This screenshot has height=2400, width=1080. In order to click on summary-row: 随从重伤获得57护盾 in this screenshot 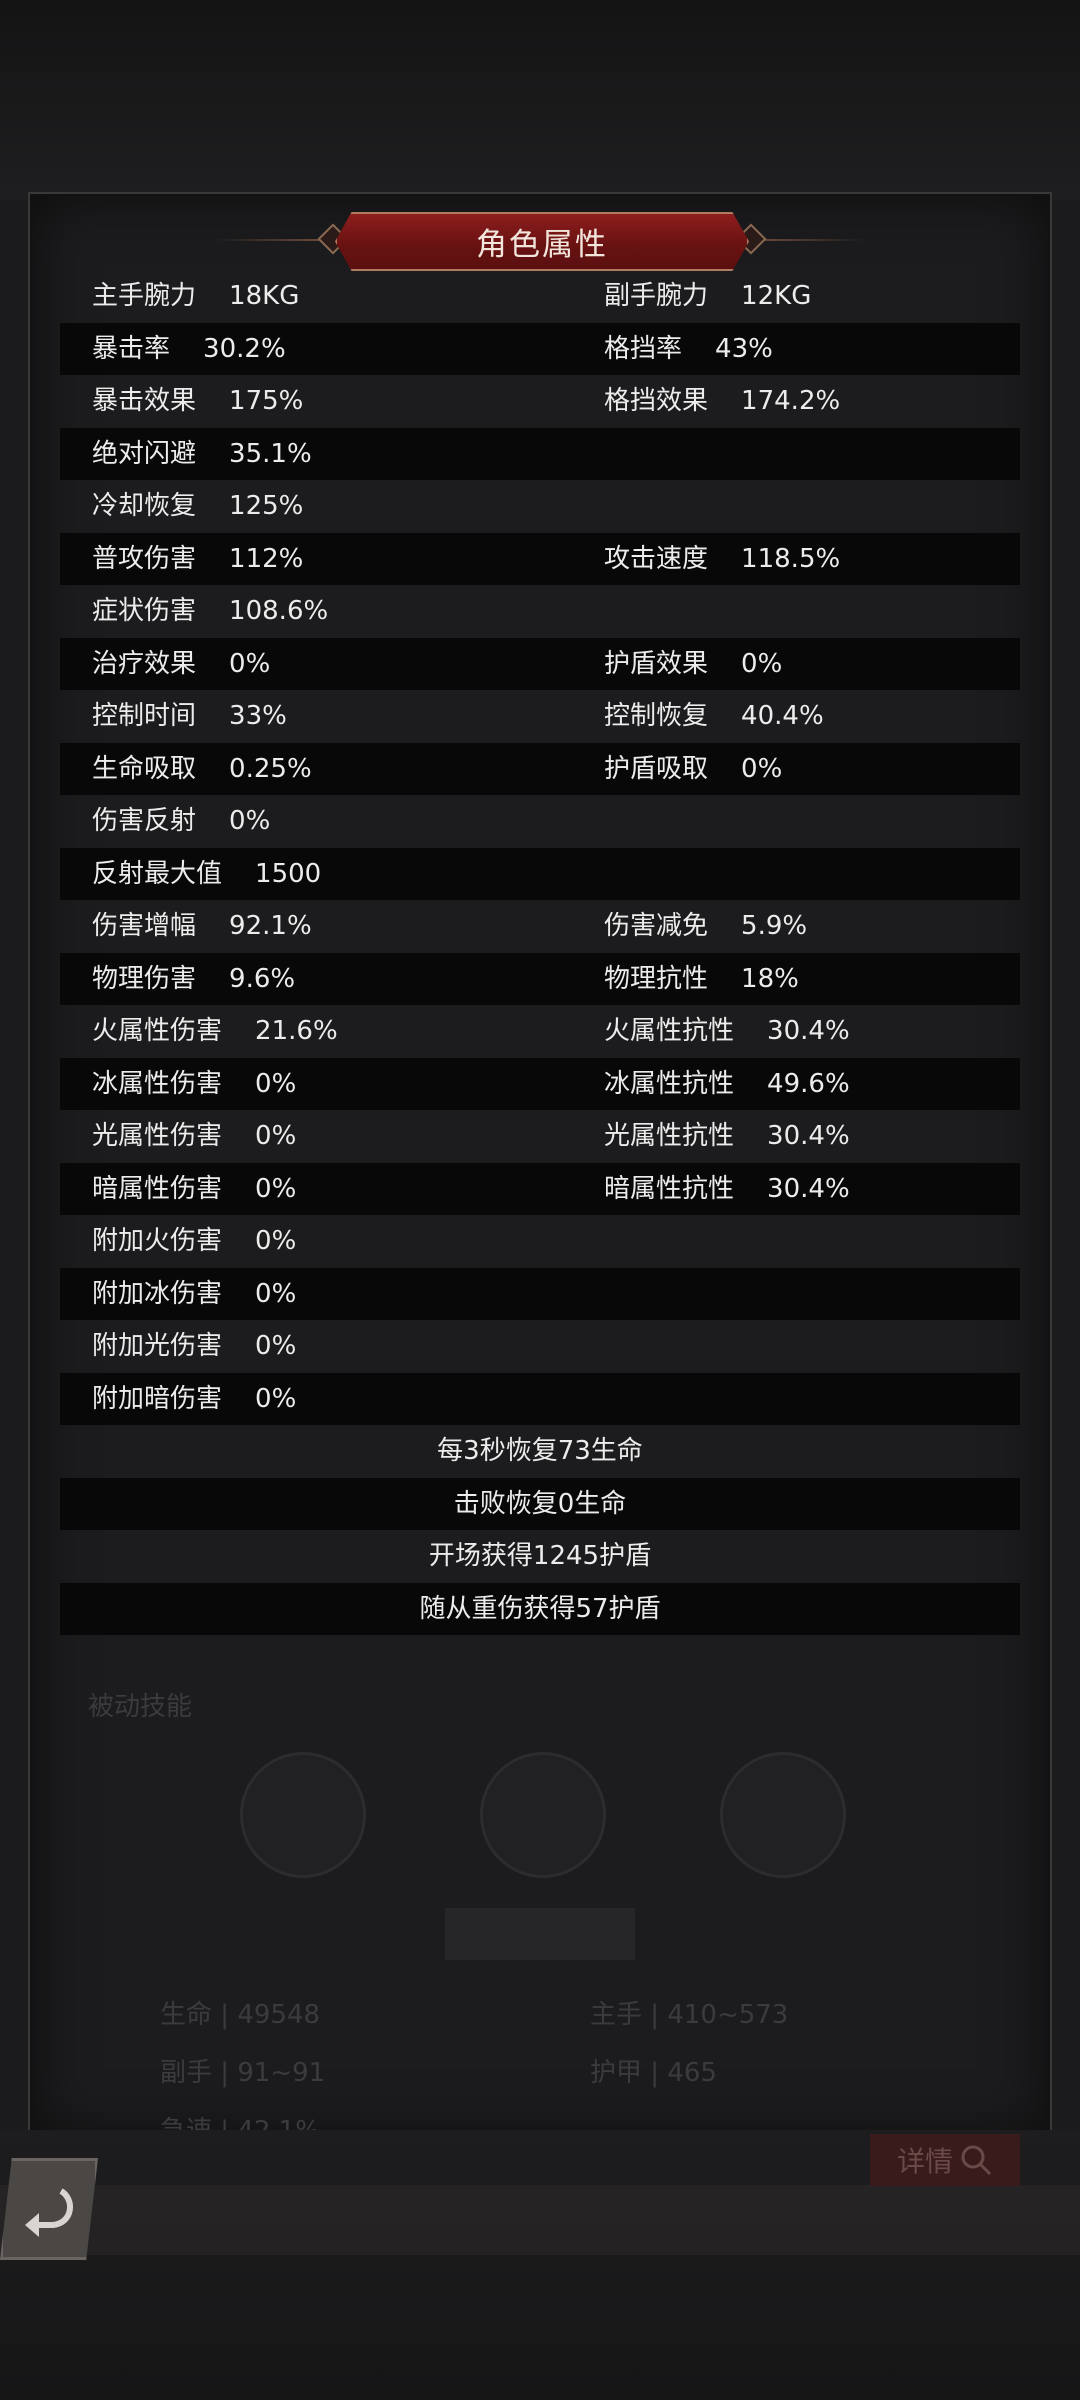, I will do `click(540, 1608)`.